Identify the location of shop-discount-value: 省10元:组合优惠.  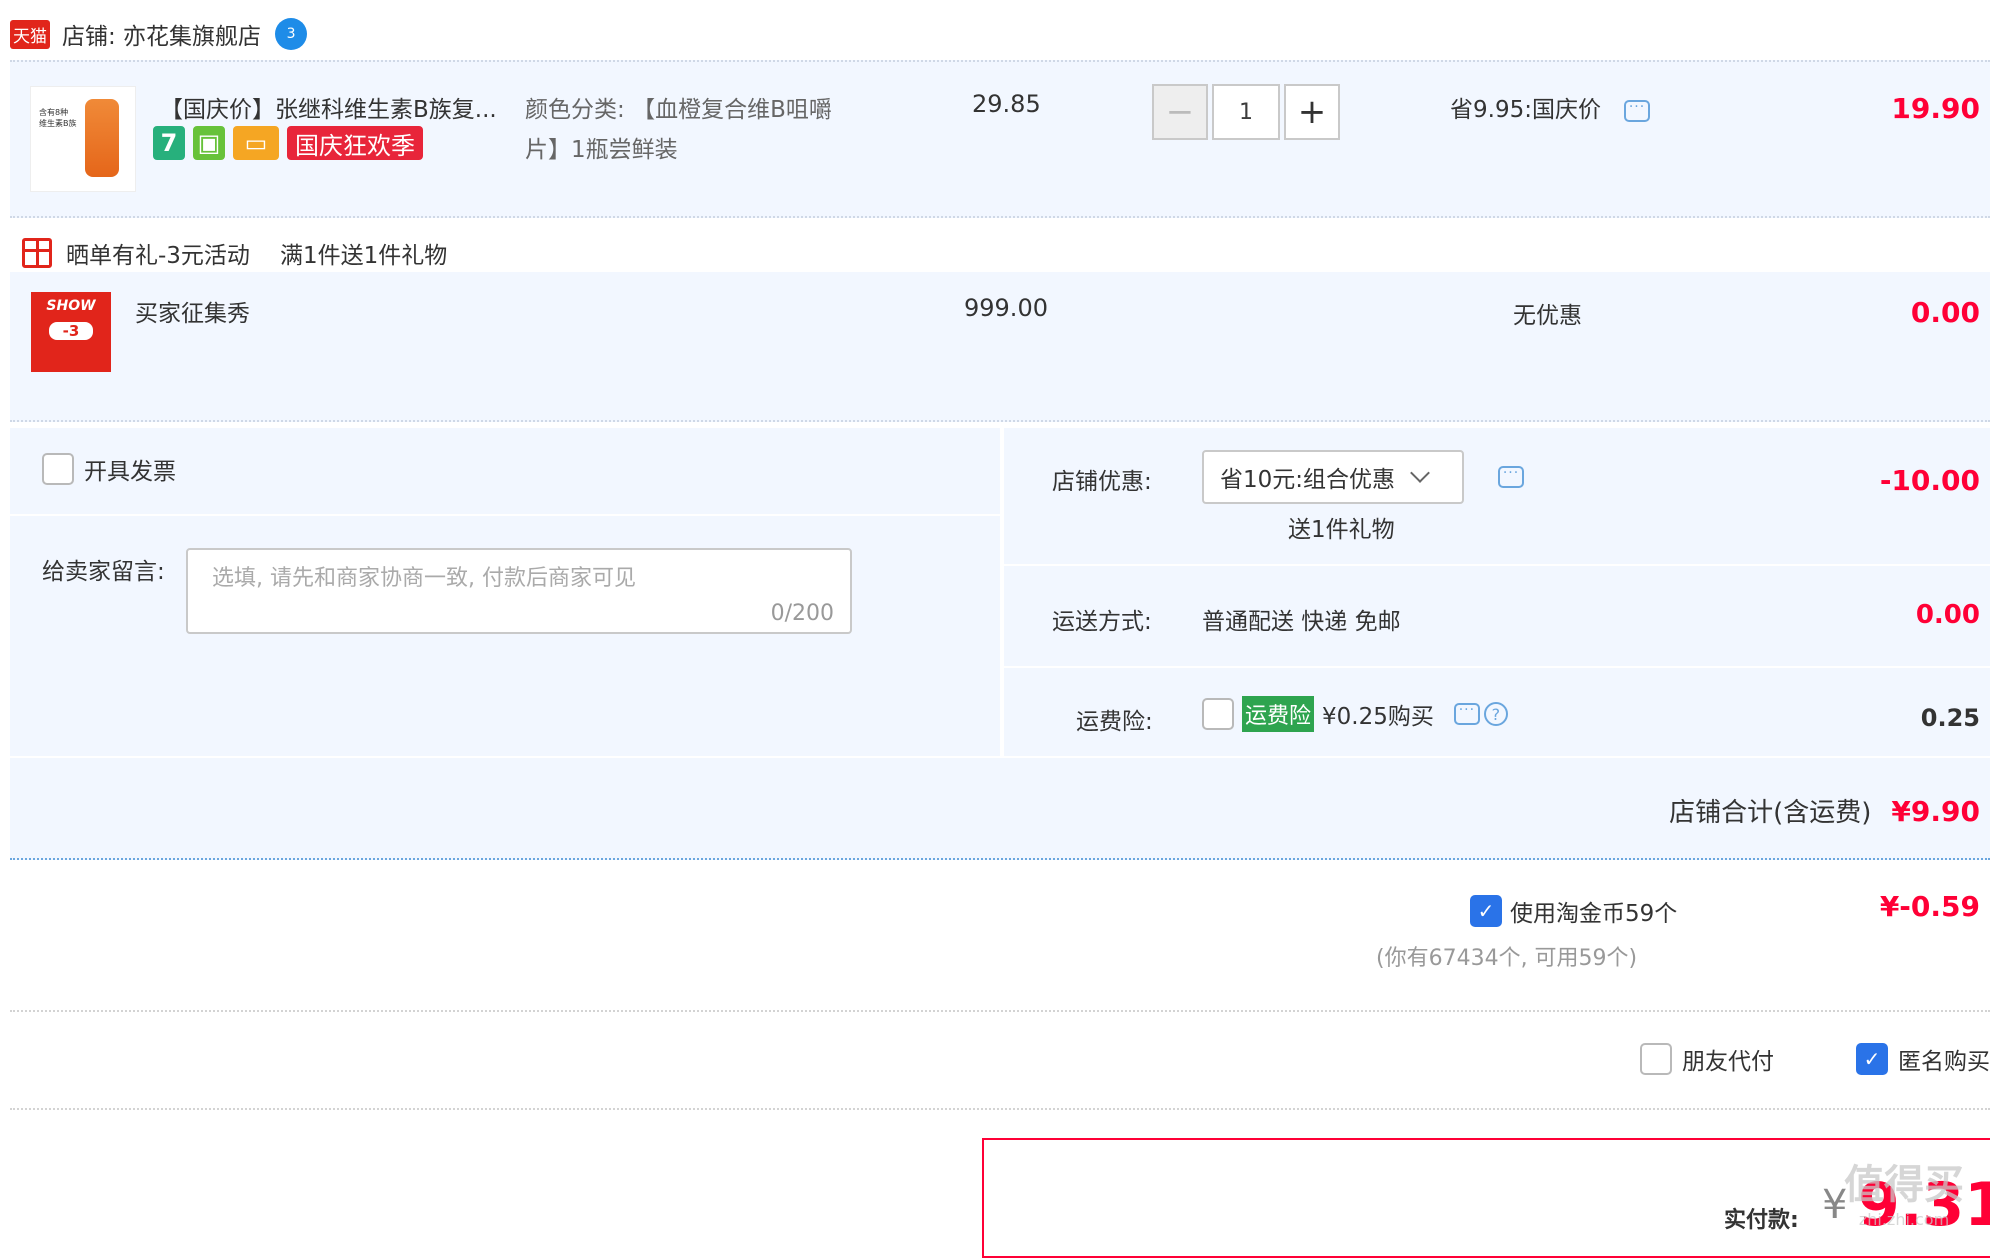
(1308, 480).